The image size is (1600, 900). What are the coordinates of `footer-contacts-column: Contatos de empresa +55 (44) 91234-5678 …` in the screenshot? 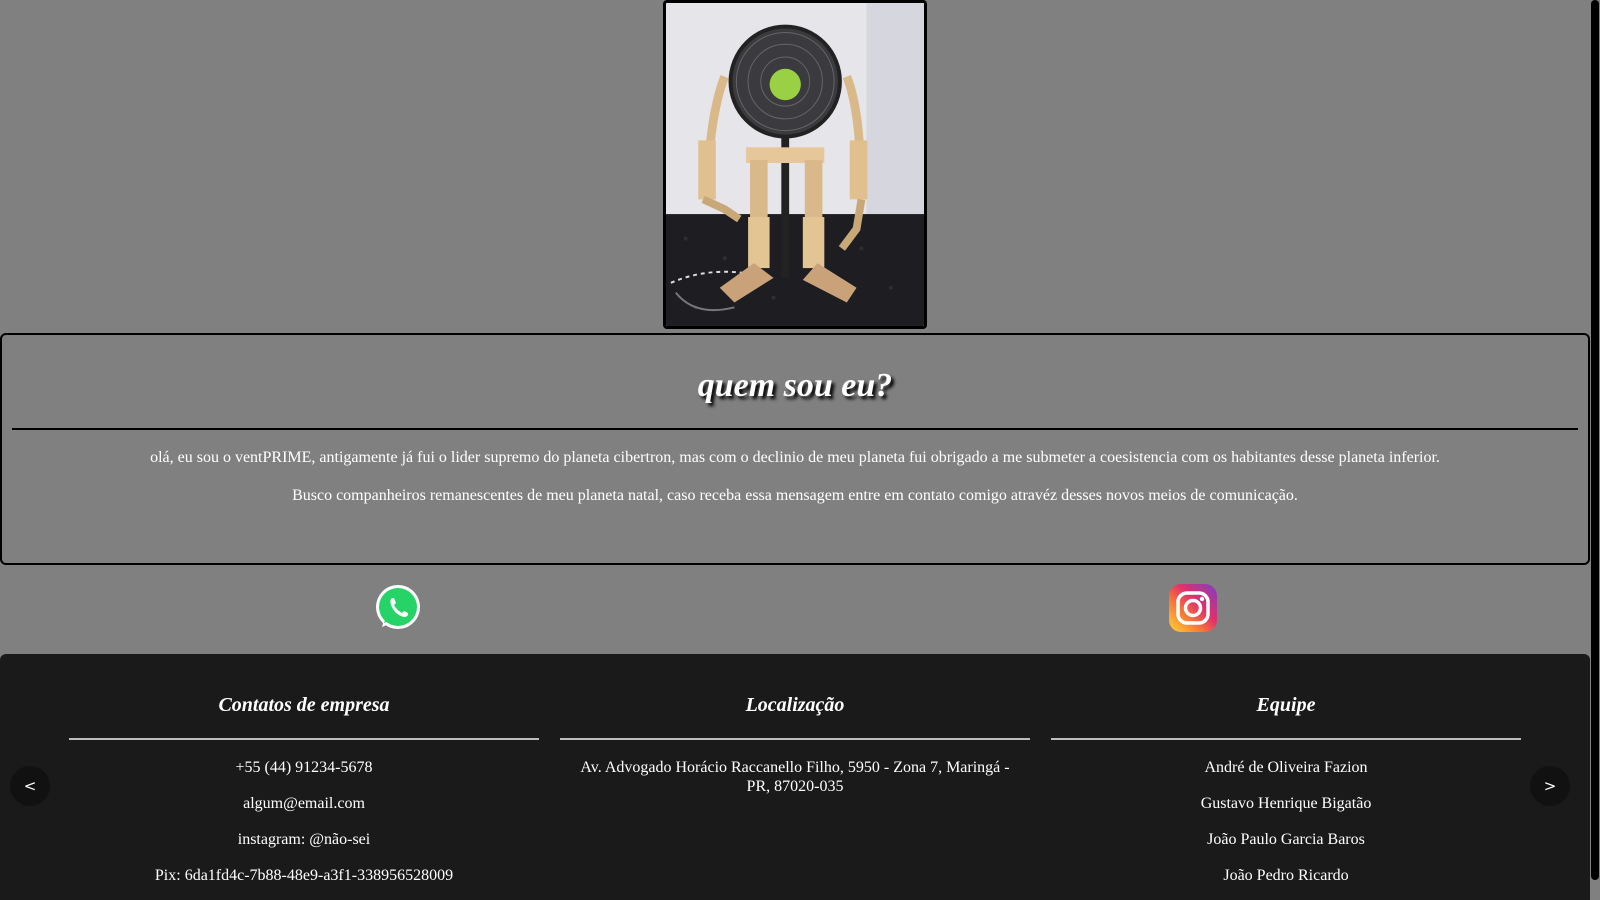 It's located at (304, 777).